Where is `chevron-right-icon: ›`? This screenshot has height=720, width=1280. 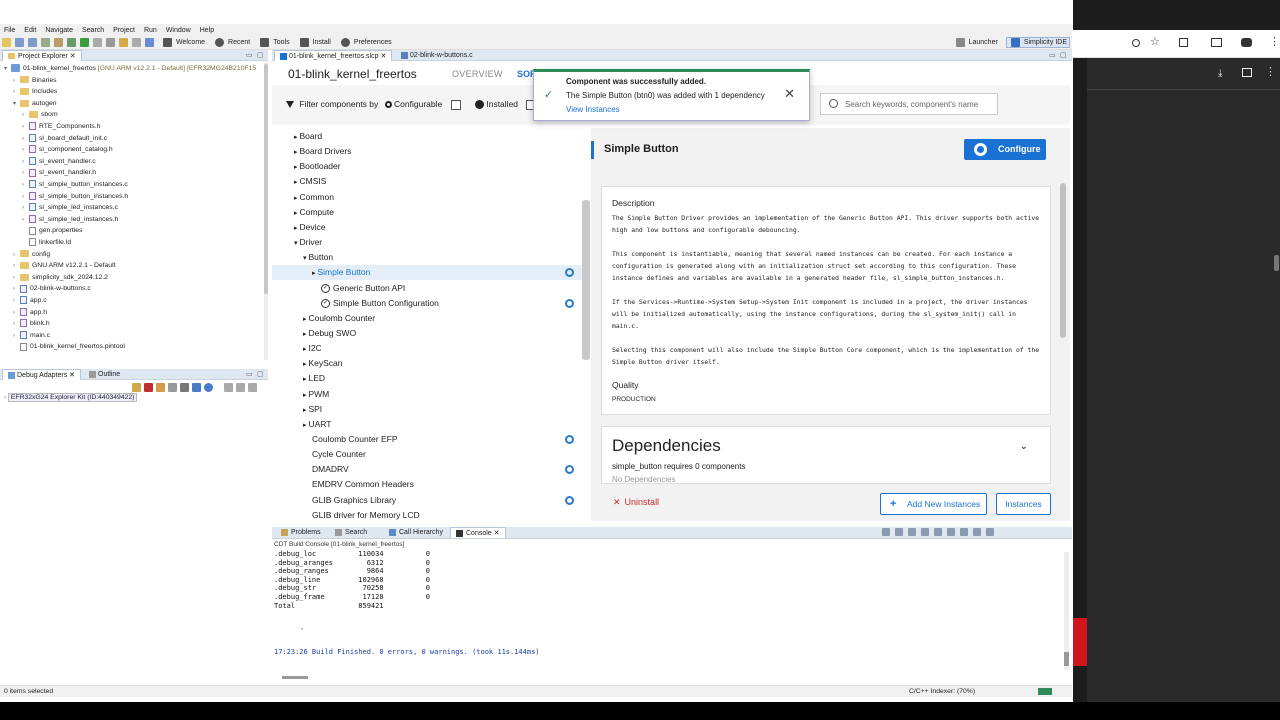 chevron-right-icon: › is located at coordinates (5, 398).